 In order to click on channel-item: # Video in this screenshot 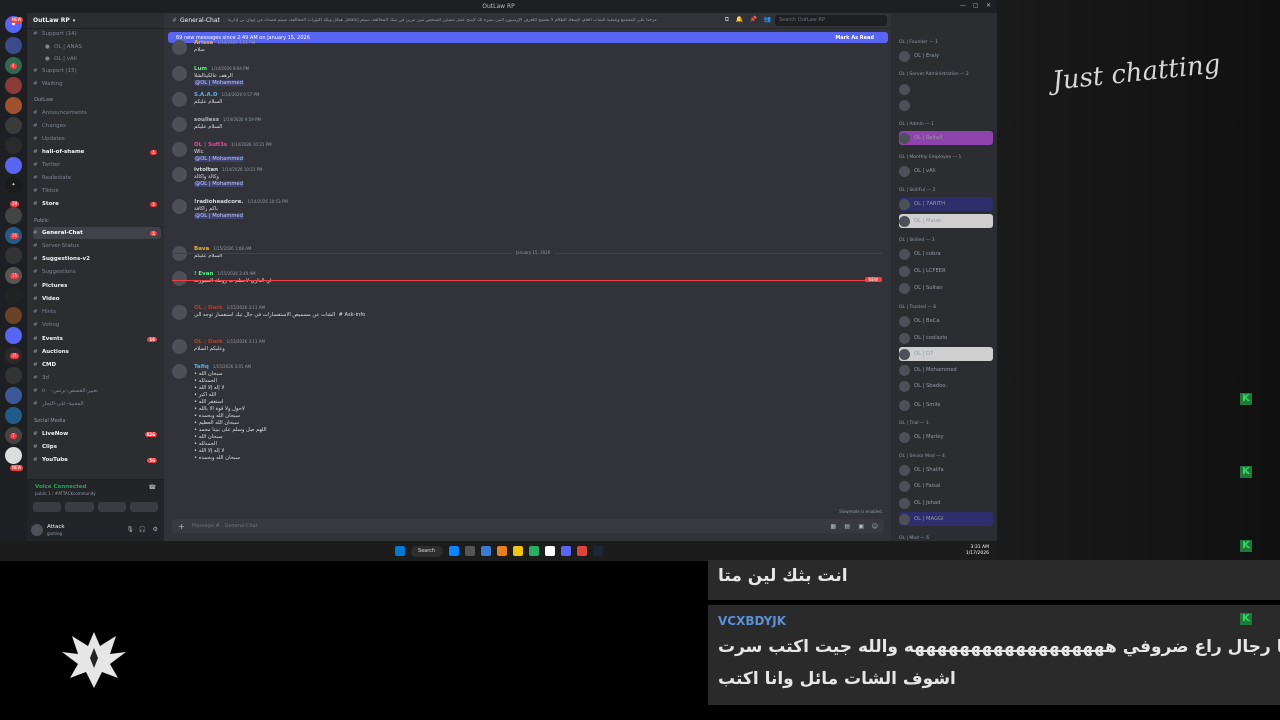, I will do `click(97, 299)`.